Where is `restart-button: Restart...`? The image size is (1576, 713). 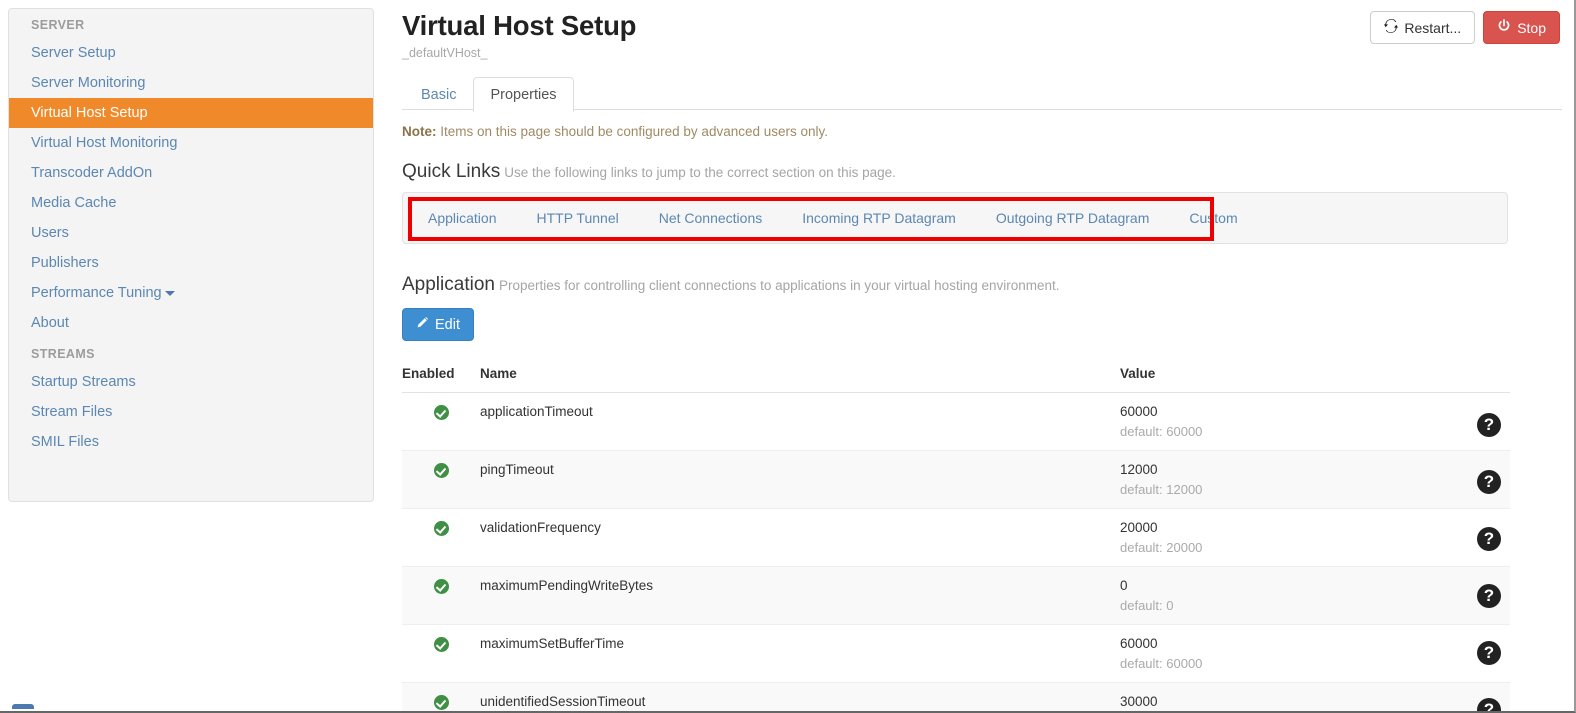
restart-button: Restart... is located at coordinates (1423, 27).